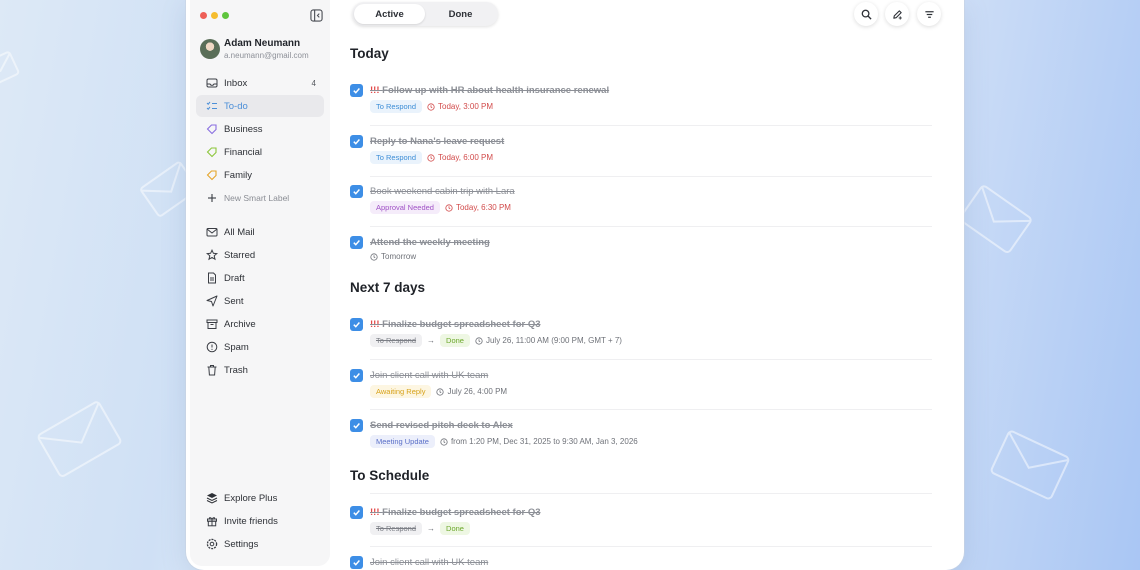 The width and height of the screenshot is (1140, 570). What do you see at coordinates (460, 14) in the screenshot?
I see `tab-done: Done` at bounding box center [460, 14].